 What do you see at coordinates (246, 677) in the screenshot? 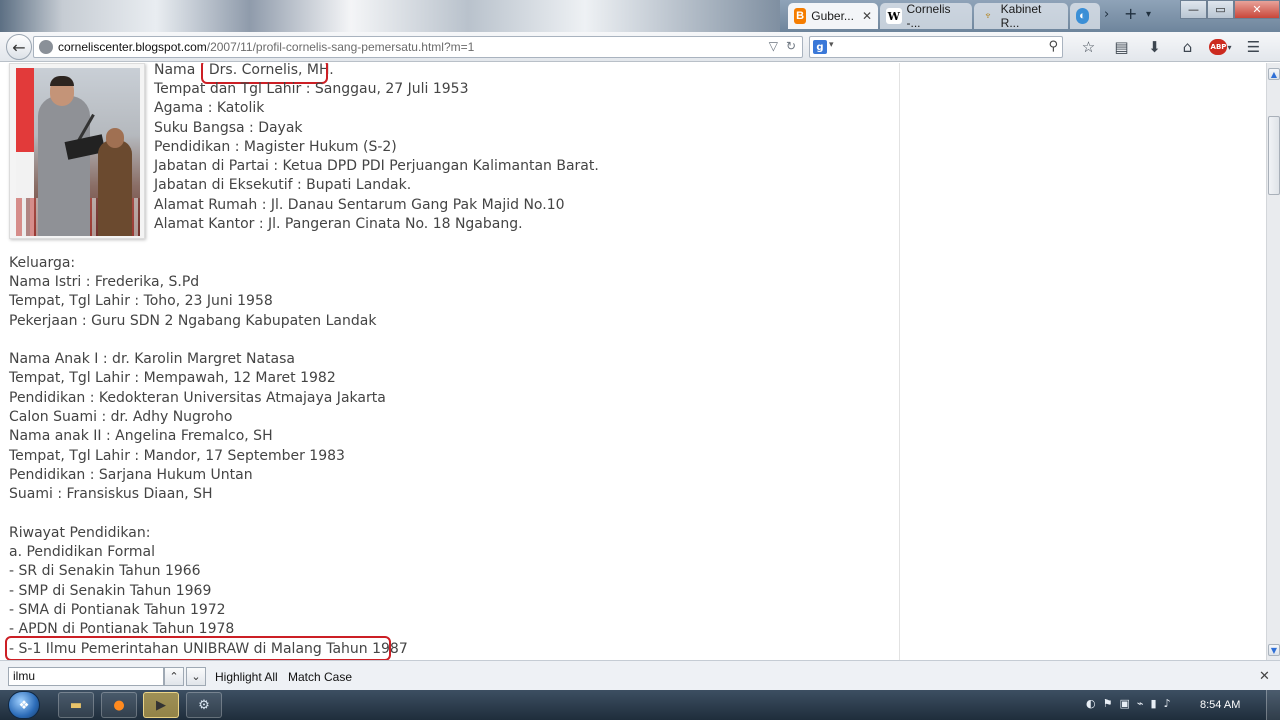
I see `highlight-all-button: Highlight All` at bounding box center [246, 677].